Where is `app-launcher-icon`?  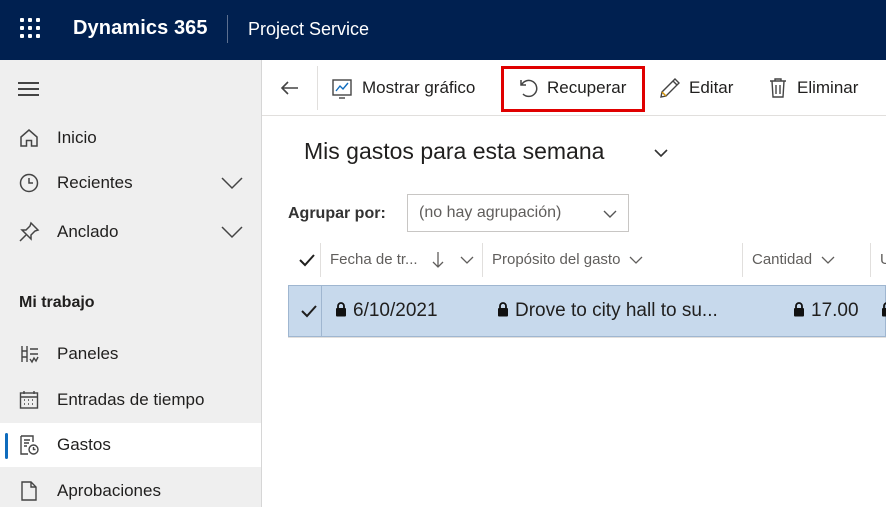 app-launcher-icon is located at coordinates (31, 29).